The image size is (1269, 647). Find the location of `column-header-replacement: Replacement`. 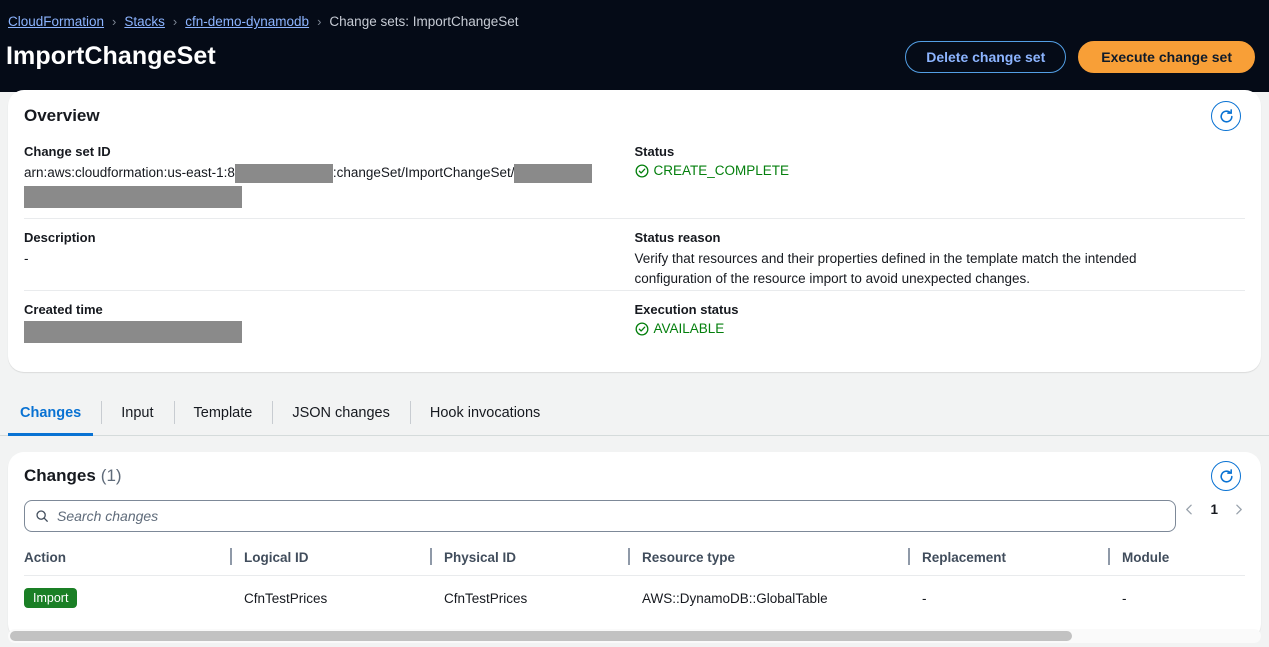

column-header-replacement: Replacement is located at coordinates (1015, 559).